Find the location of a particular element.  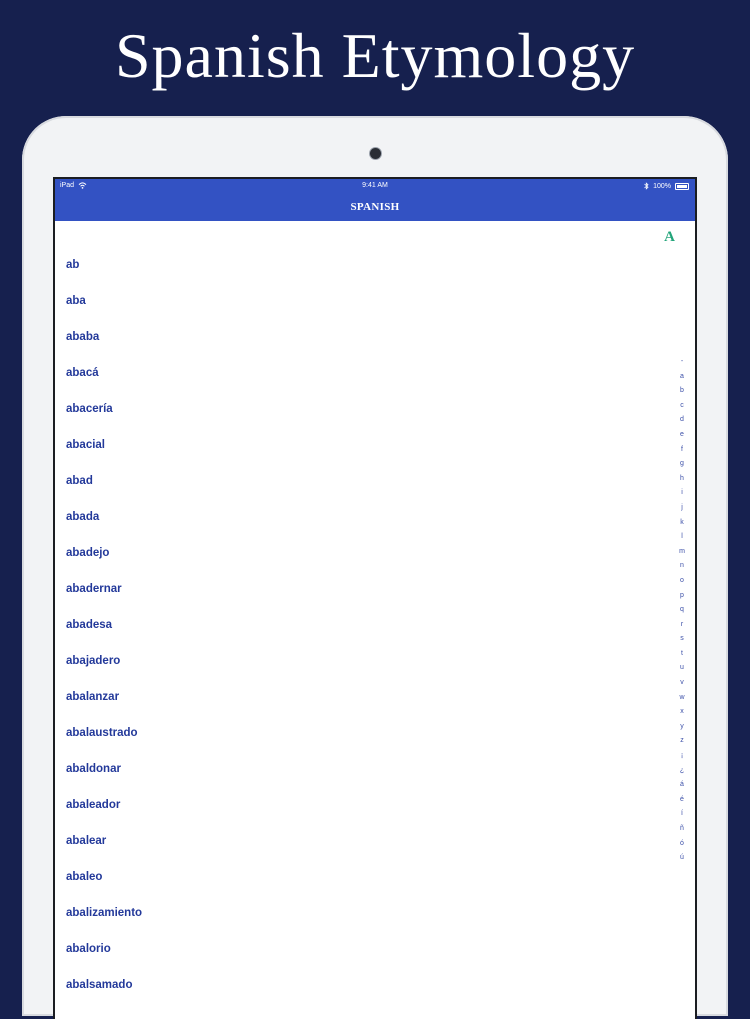

index-letter: k is located at coordinates (682, 523).